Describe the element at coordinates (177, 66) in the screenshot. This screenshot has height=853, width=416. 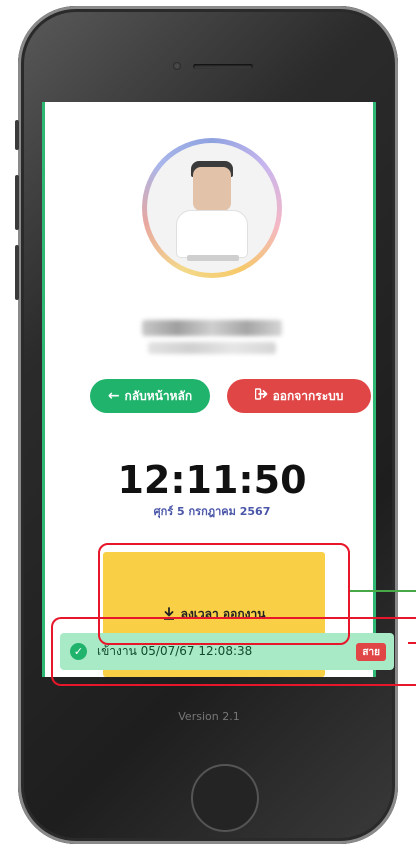
I see `front-camera` at that location.